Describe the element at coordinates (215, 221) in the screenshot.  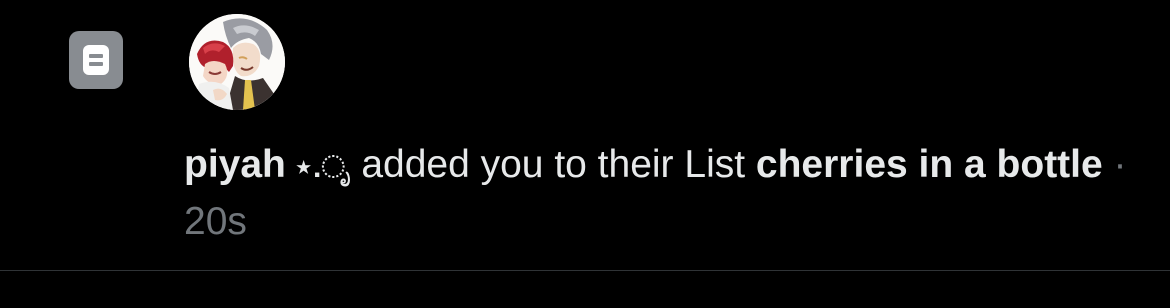
I see `timestamp: 20s` at that location.